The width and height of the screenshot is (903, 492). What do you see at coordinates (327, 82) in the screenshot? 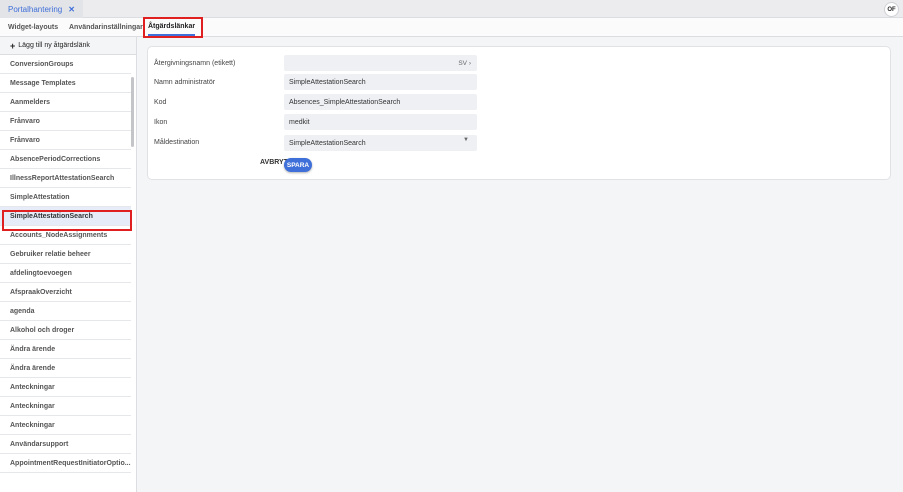
I see `admin-name-value: SimpleAttestationSearch` at bounding box center [327, 82].